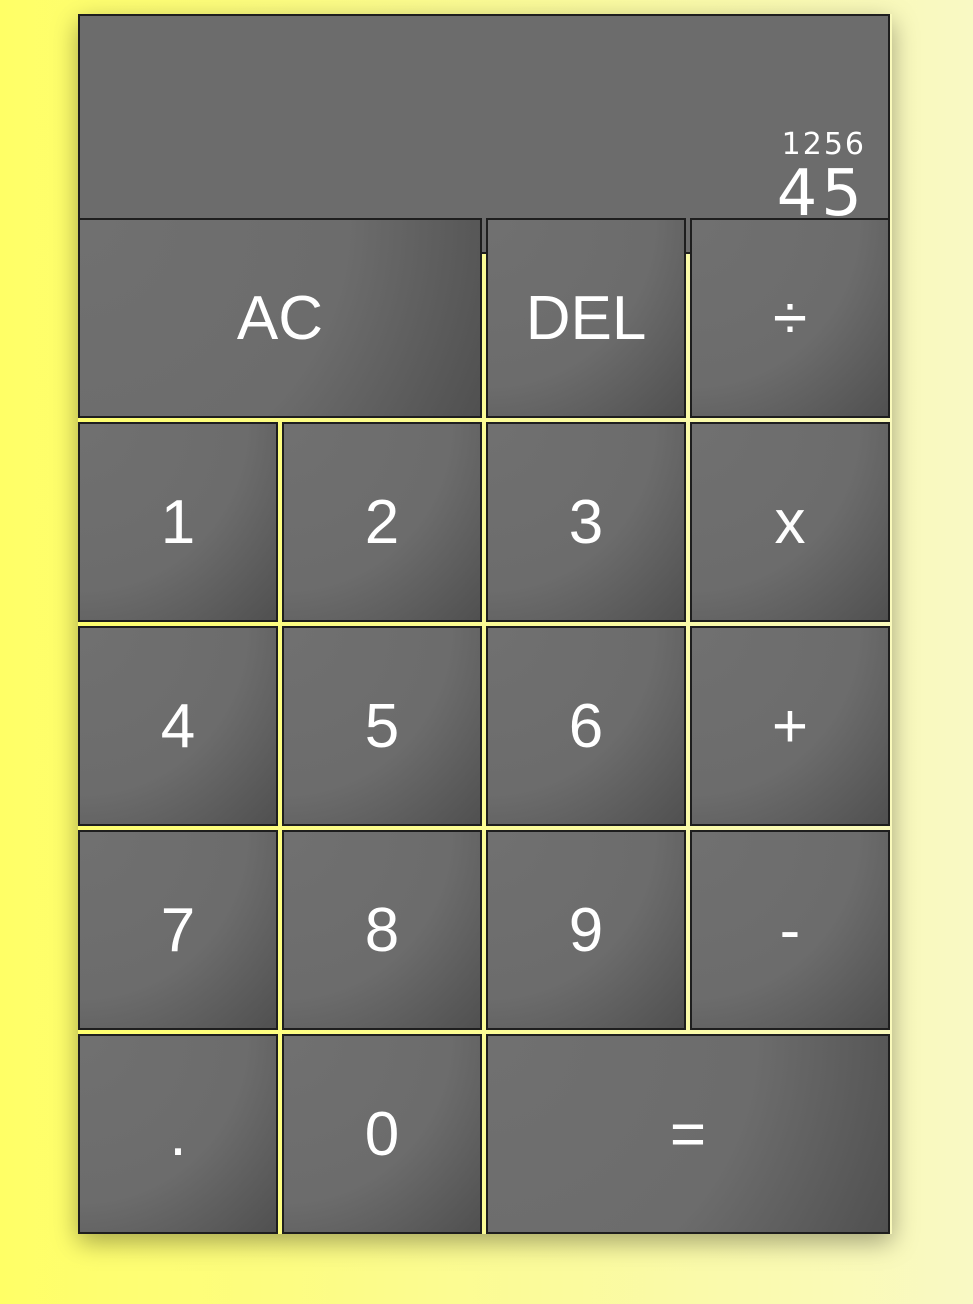 The width and height of the screenshot is (973, 1304). Describe the element at coordinates (382, 1134) in the screenshot. I see `digit-0-button: 0` at that location.